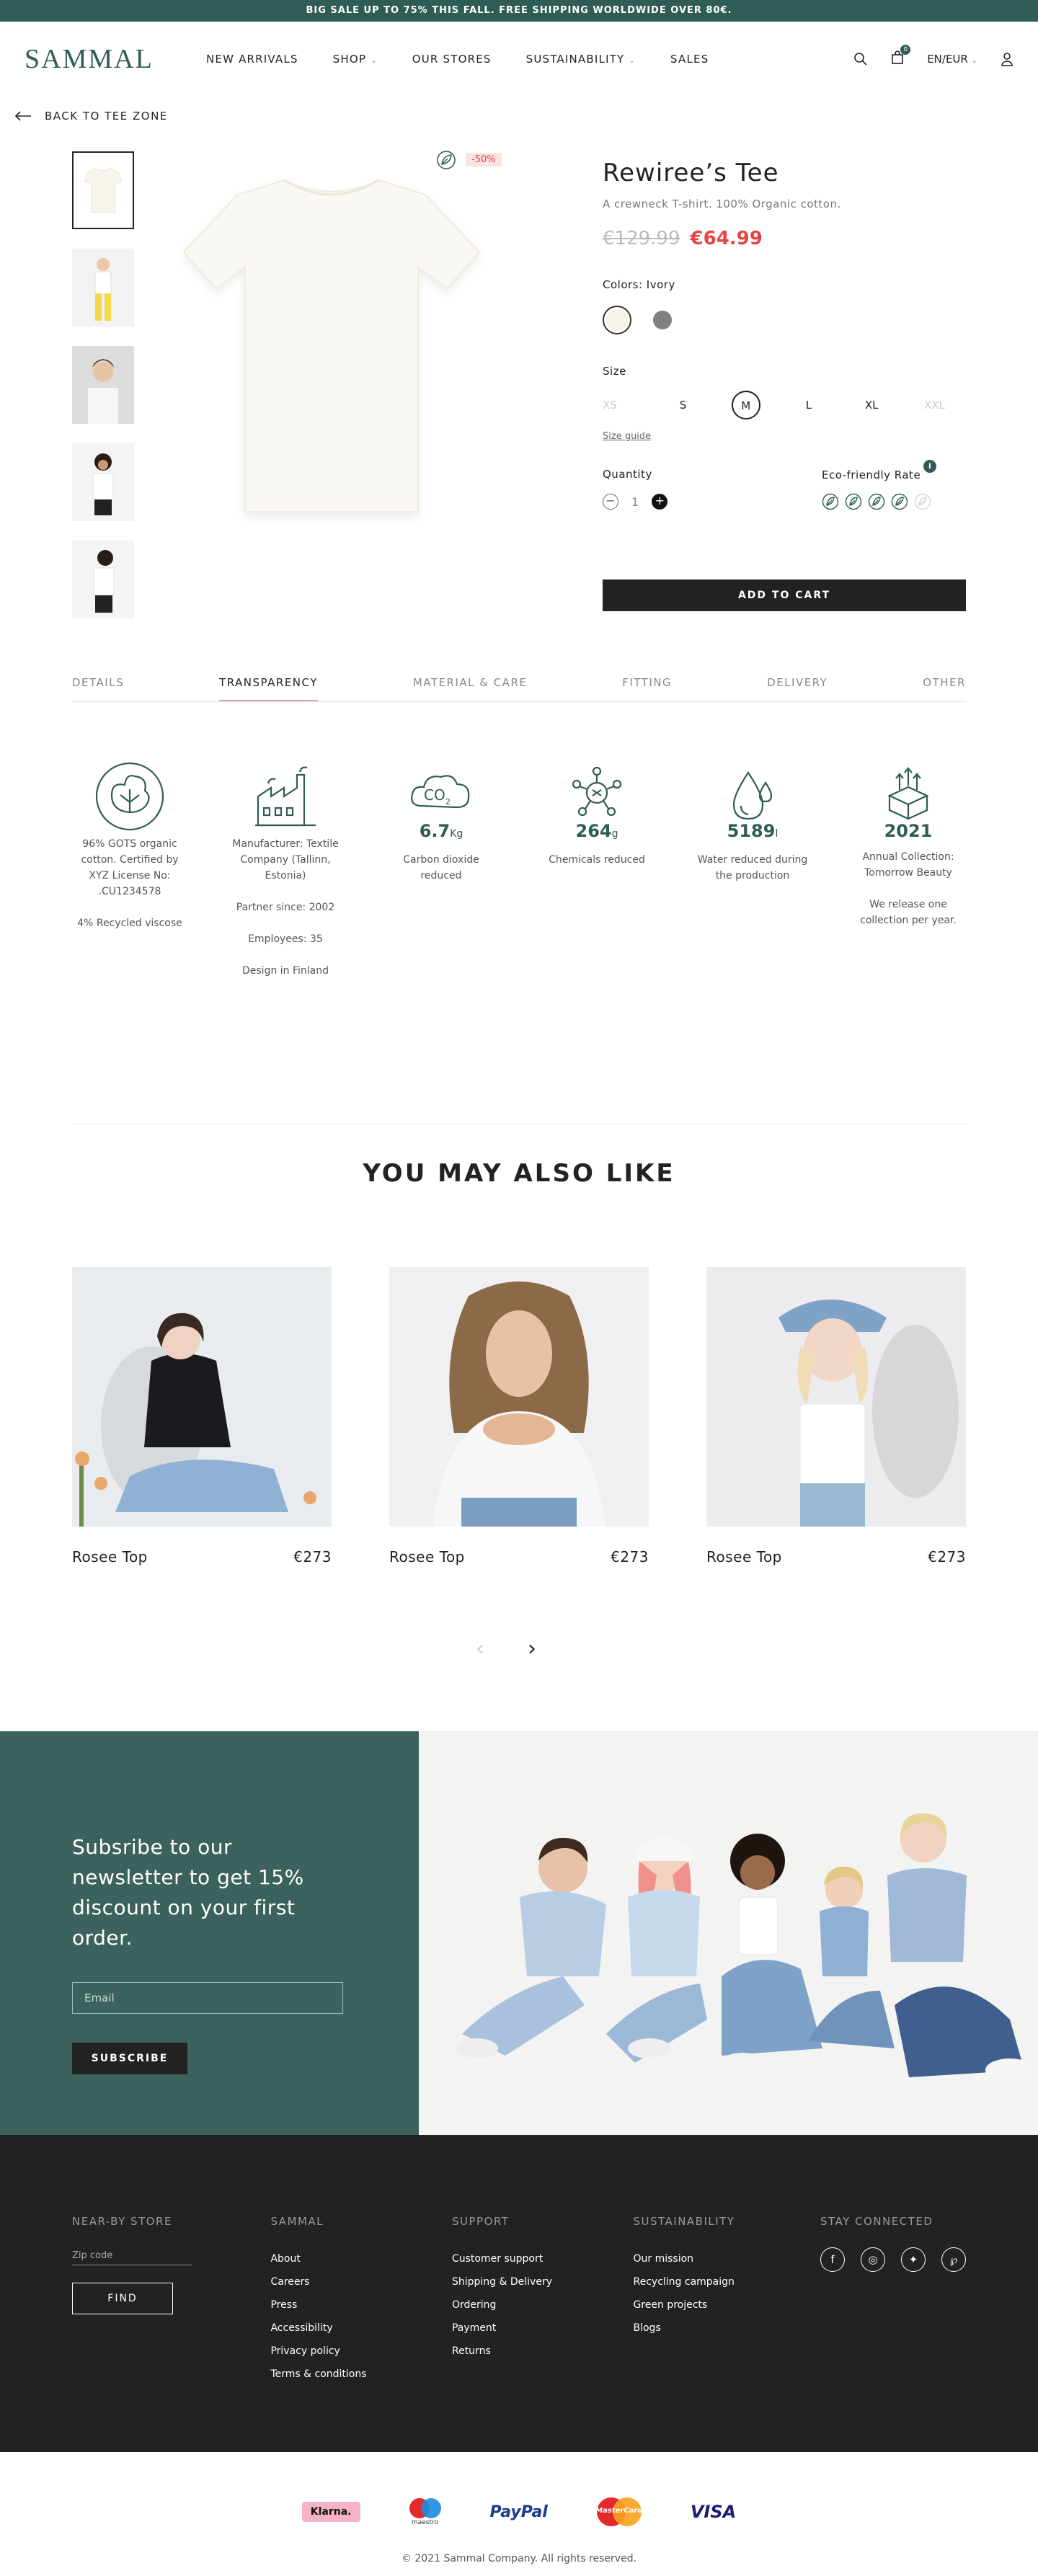 Image resolution: width=1038 pixels, height=2576 pixels. What do you see at coordinates (448, 802) in the screenshot?
I see `co2-subscript: 2` at bounding box center [448, 802].